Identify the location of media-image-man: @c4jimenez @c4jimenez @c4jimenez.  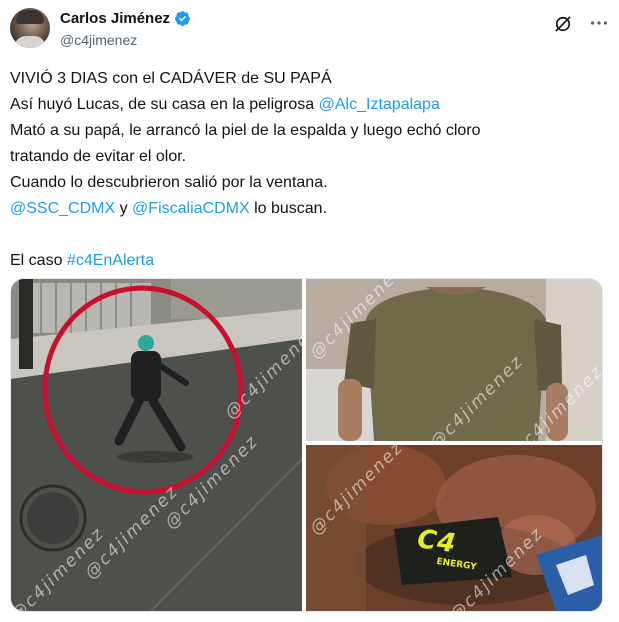
(454, 360).